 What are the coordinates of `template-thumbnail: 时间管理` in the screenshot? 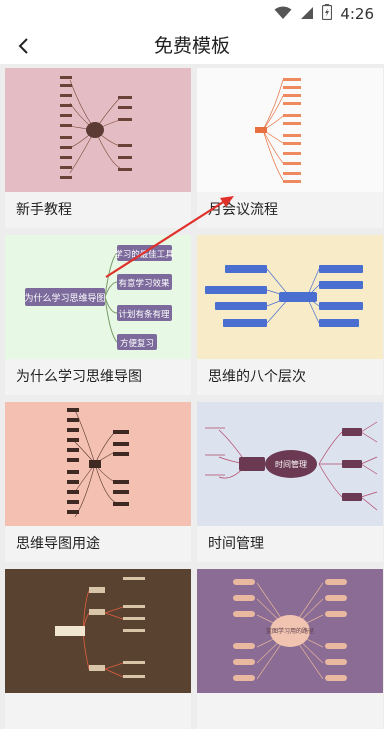 It's located at (290, 464).